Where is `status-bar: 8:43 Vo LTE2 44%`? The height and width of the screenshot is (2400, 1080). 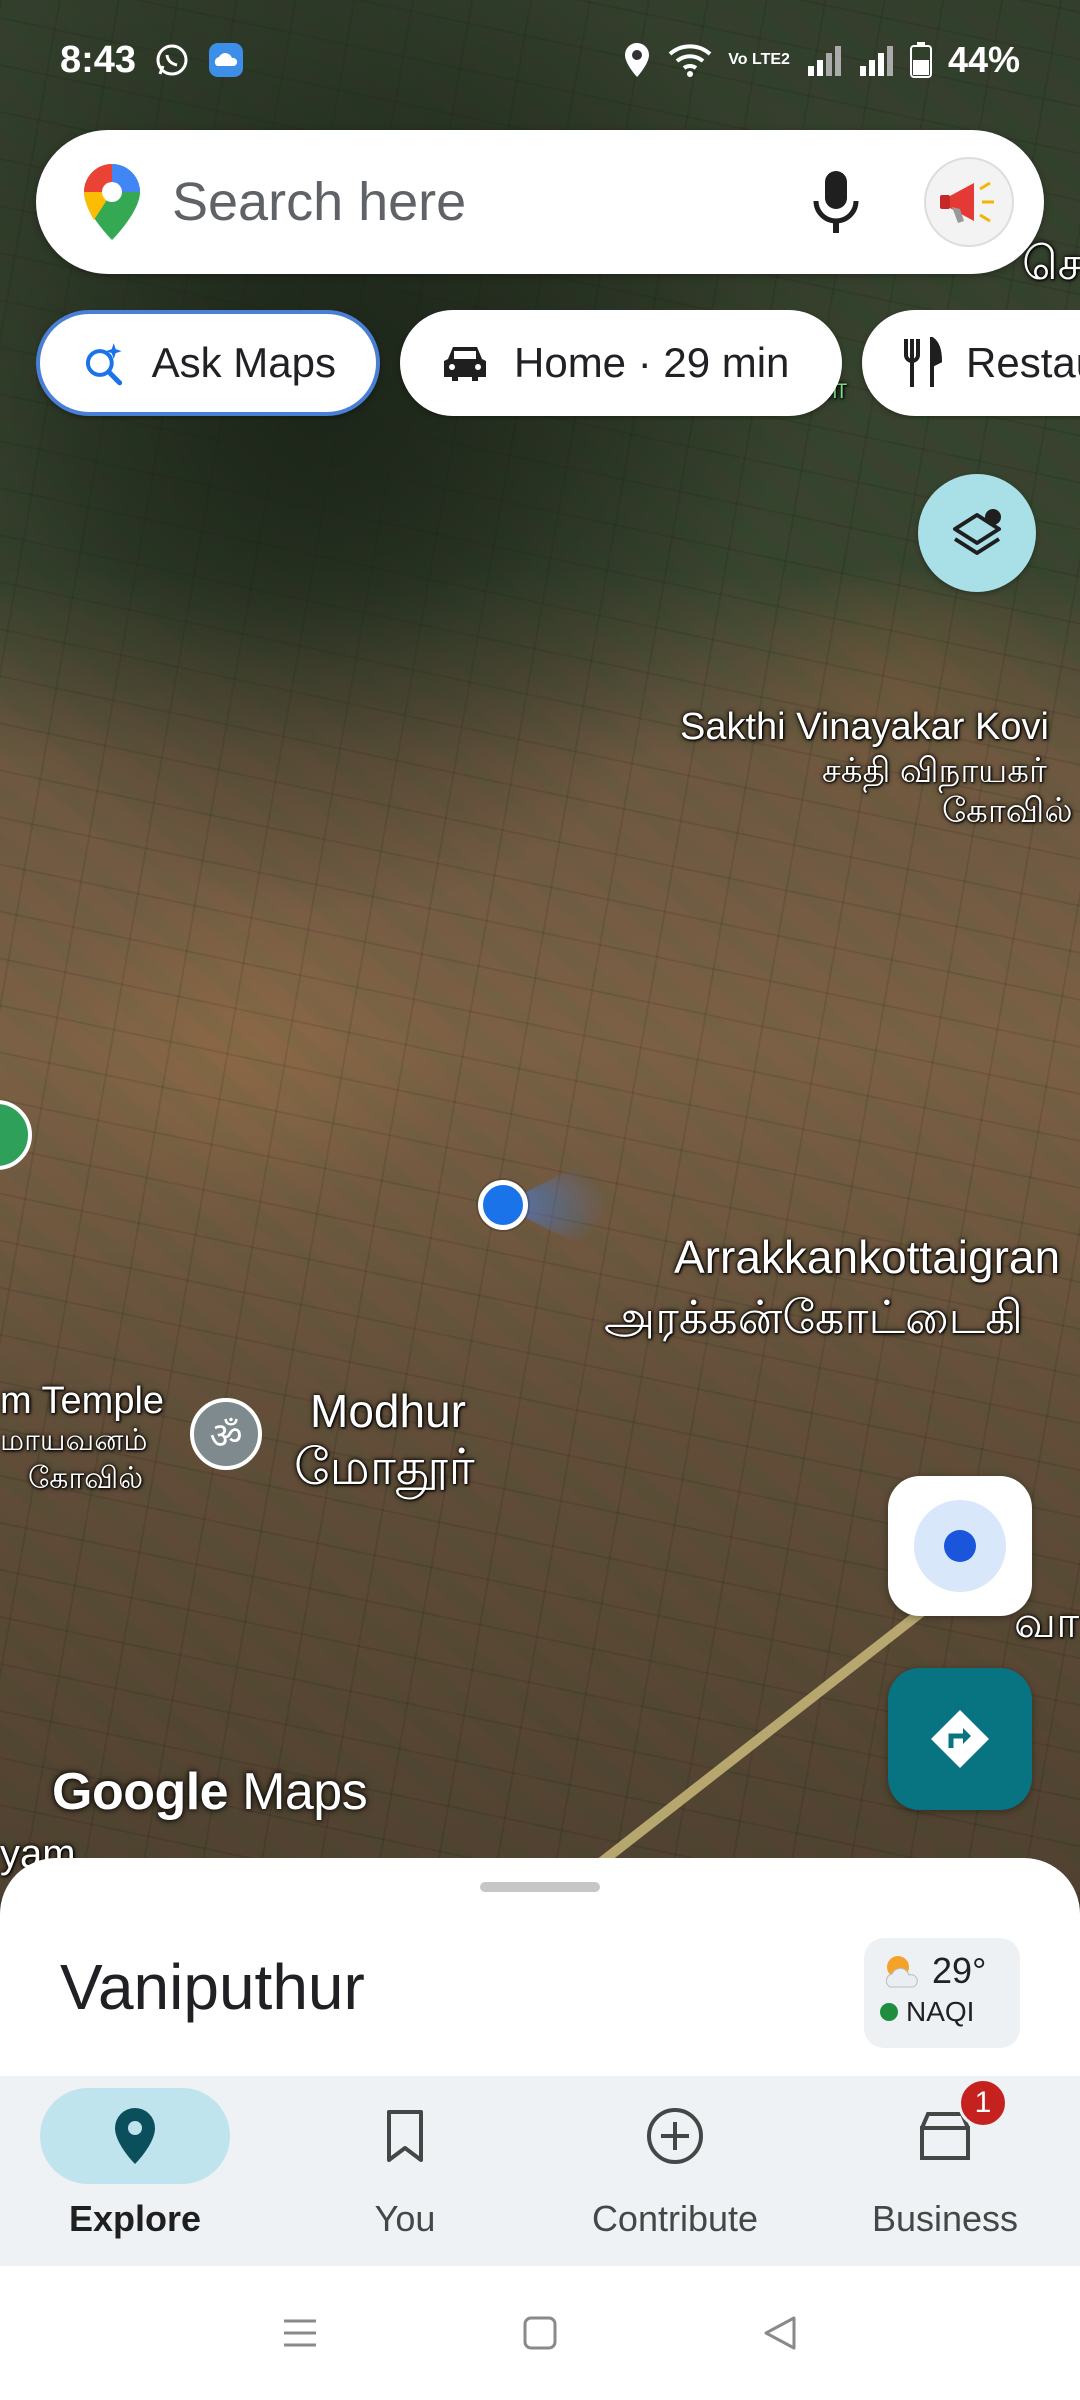
status-bar: 8:43 Vo LTE2 44% is located at coordinates (540, 60).